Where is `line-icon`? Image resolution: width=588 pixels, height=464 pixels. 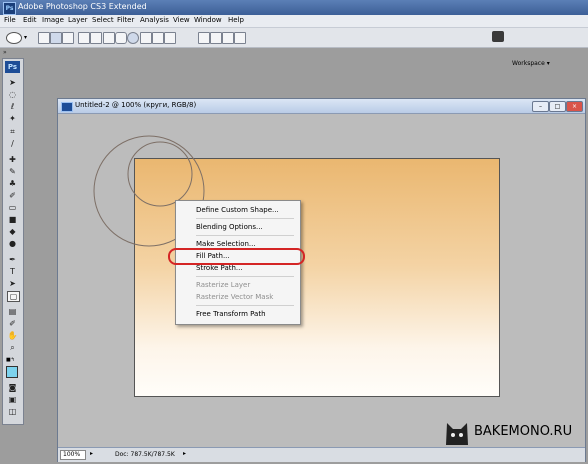 line-icon is located at coordinates (158, 38).